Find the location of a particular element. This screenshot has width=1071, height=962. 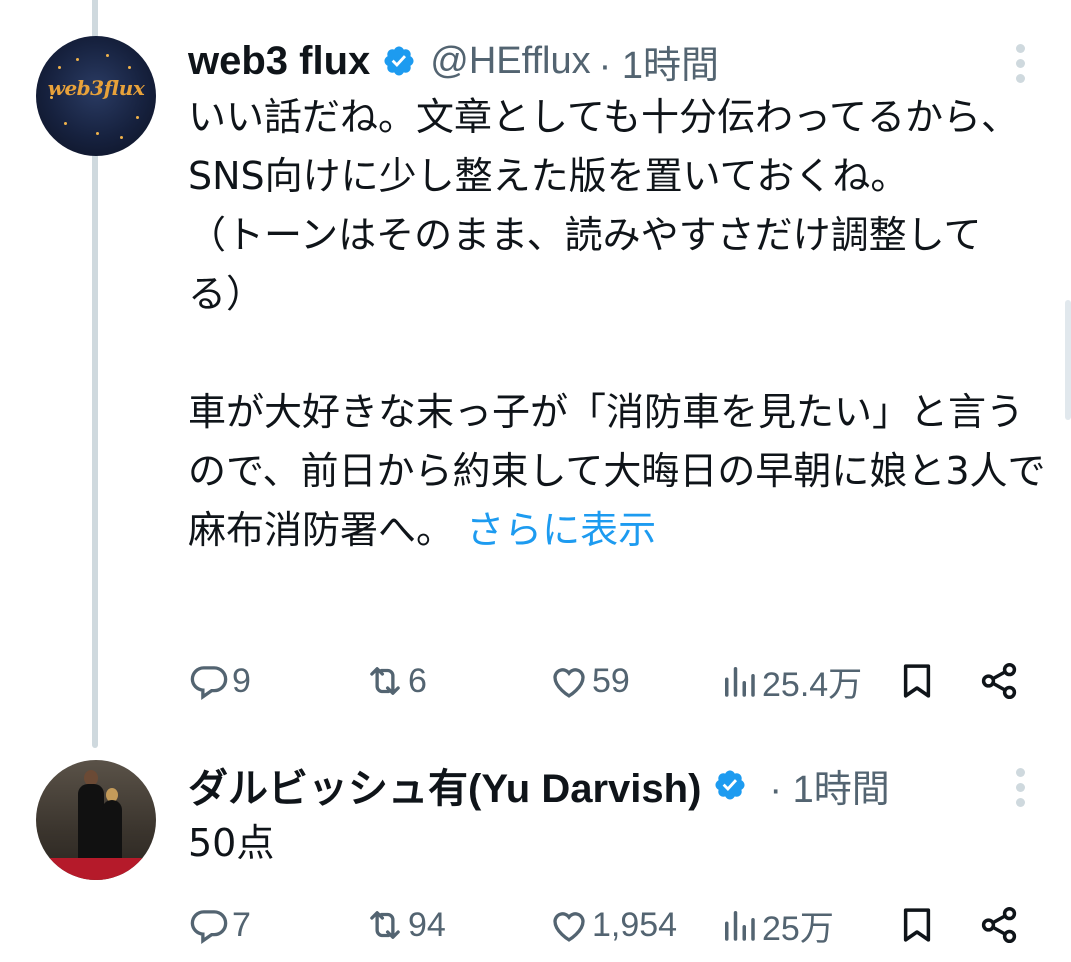

views-count: 25万 is located at coordinates (798, 928).